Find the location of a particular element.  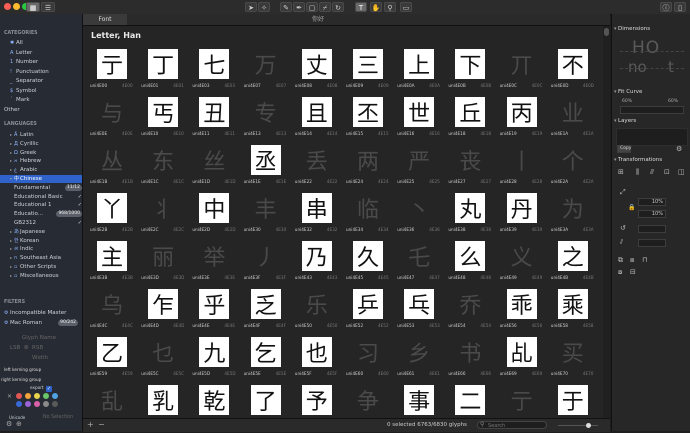

align-center-icon: ⊡ is located at coordinates (667, 172).